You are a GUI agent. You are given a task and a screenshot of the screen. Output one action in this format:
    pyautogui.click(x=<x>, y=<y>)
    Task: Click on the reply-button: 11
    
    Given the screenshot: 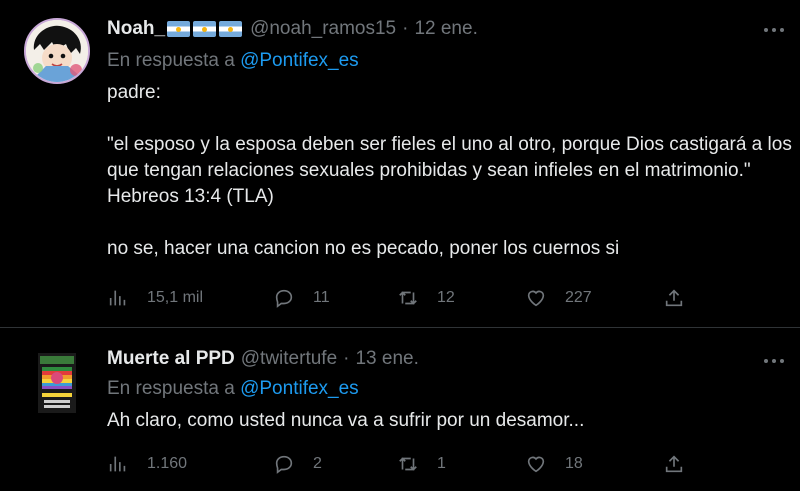 What is the action you would take?
    pyautogui.click(x=301, y=298)
    